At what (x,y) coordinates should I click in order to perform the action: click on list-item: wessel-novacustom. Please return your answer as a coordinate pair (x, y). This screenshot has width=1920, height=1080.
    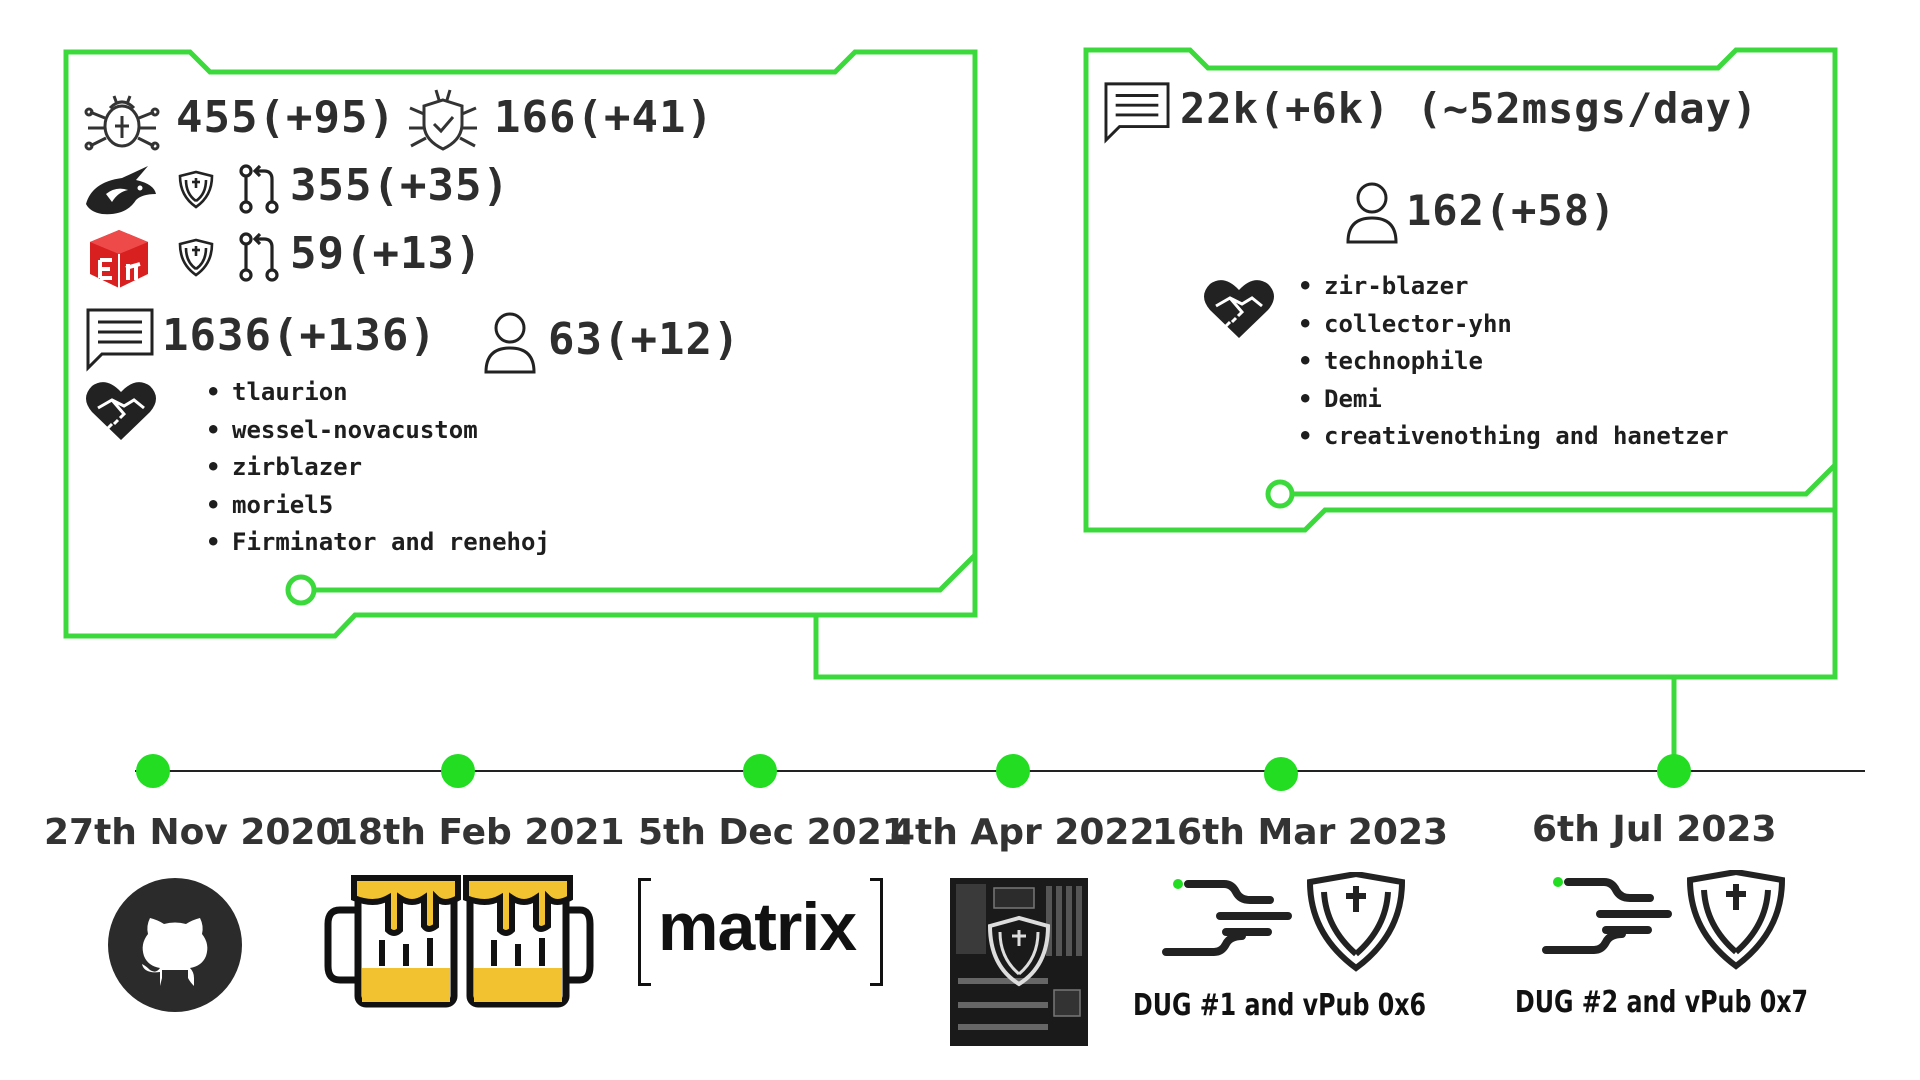
    Looking at the image, I should click on (378, 431).